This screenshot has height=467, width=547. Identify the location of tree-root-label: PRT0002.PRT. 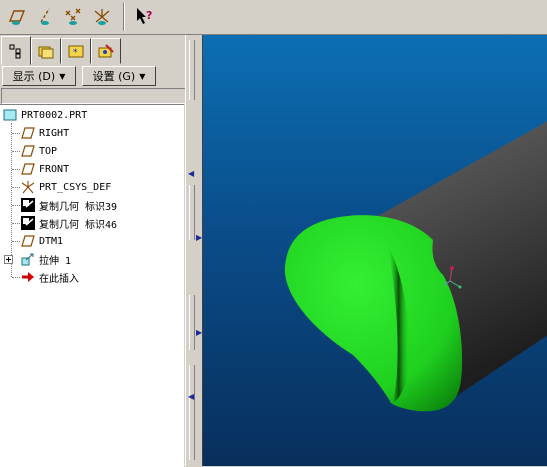
(54, 115).